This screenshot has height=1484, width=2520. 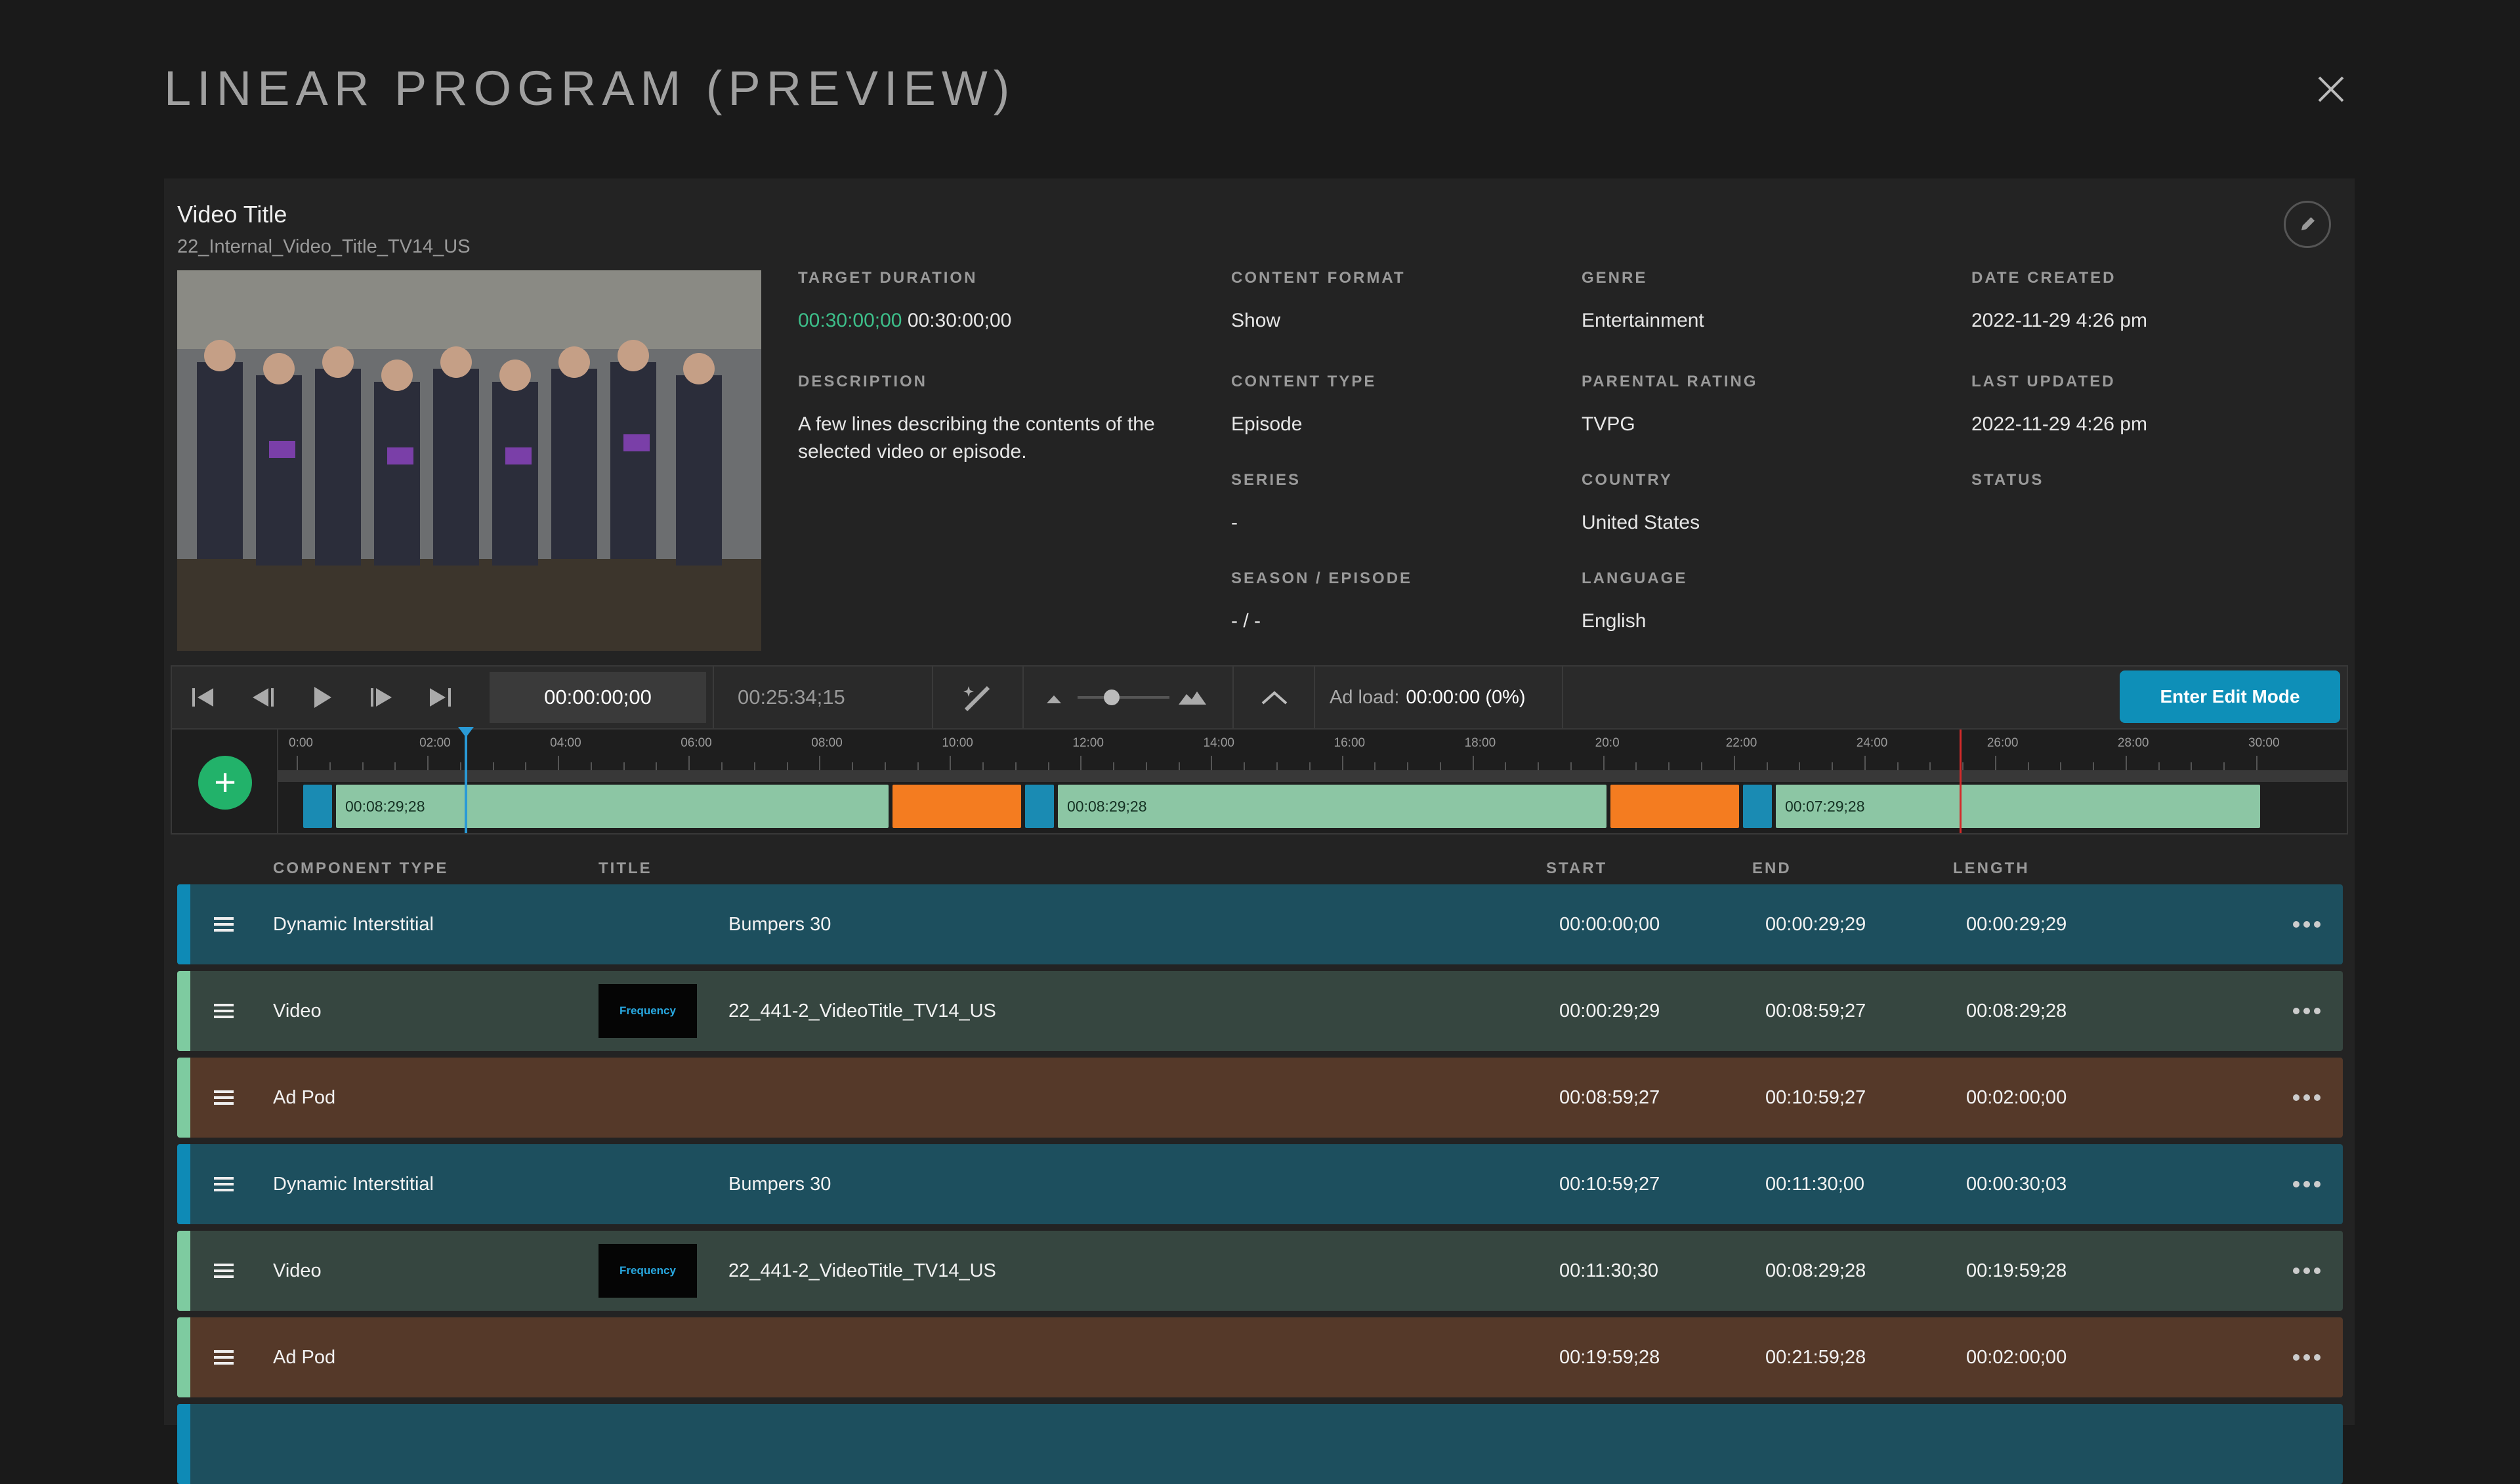 I want to click on skip-end-icon, so click(x=440, y=697).